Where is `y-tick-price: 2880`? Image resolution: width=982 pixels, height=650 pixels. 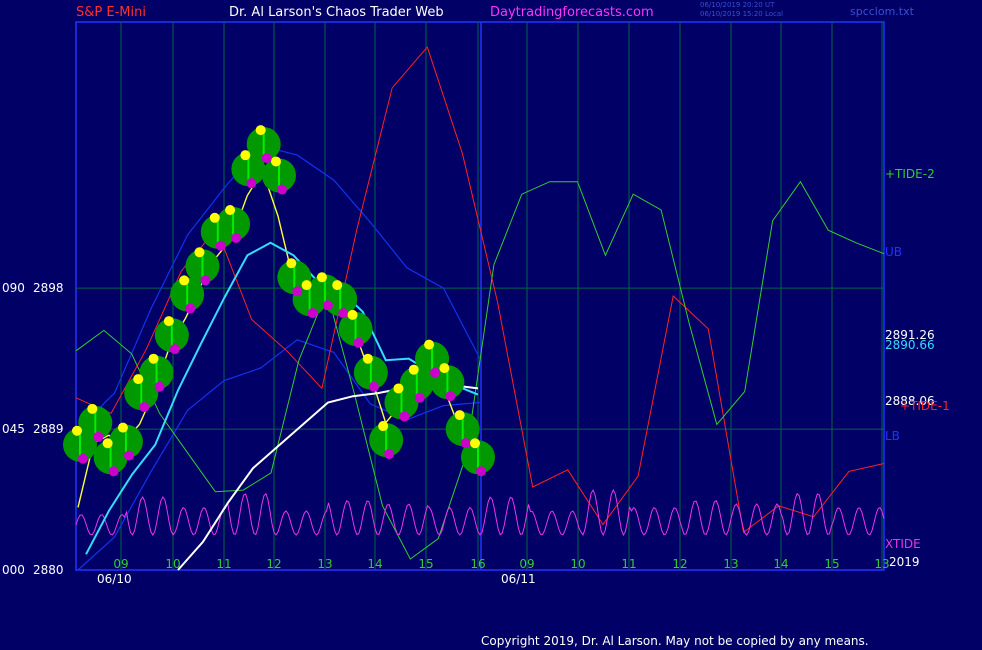
y-tick-price: 2880 is located at coordinates (48, 570).